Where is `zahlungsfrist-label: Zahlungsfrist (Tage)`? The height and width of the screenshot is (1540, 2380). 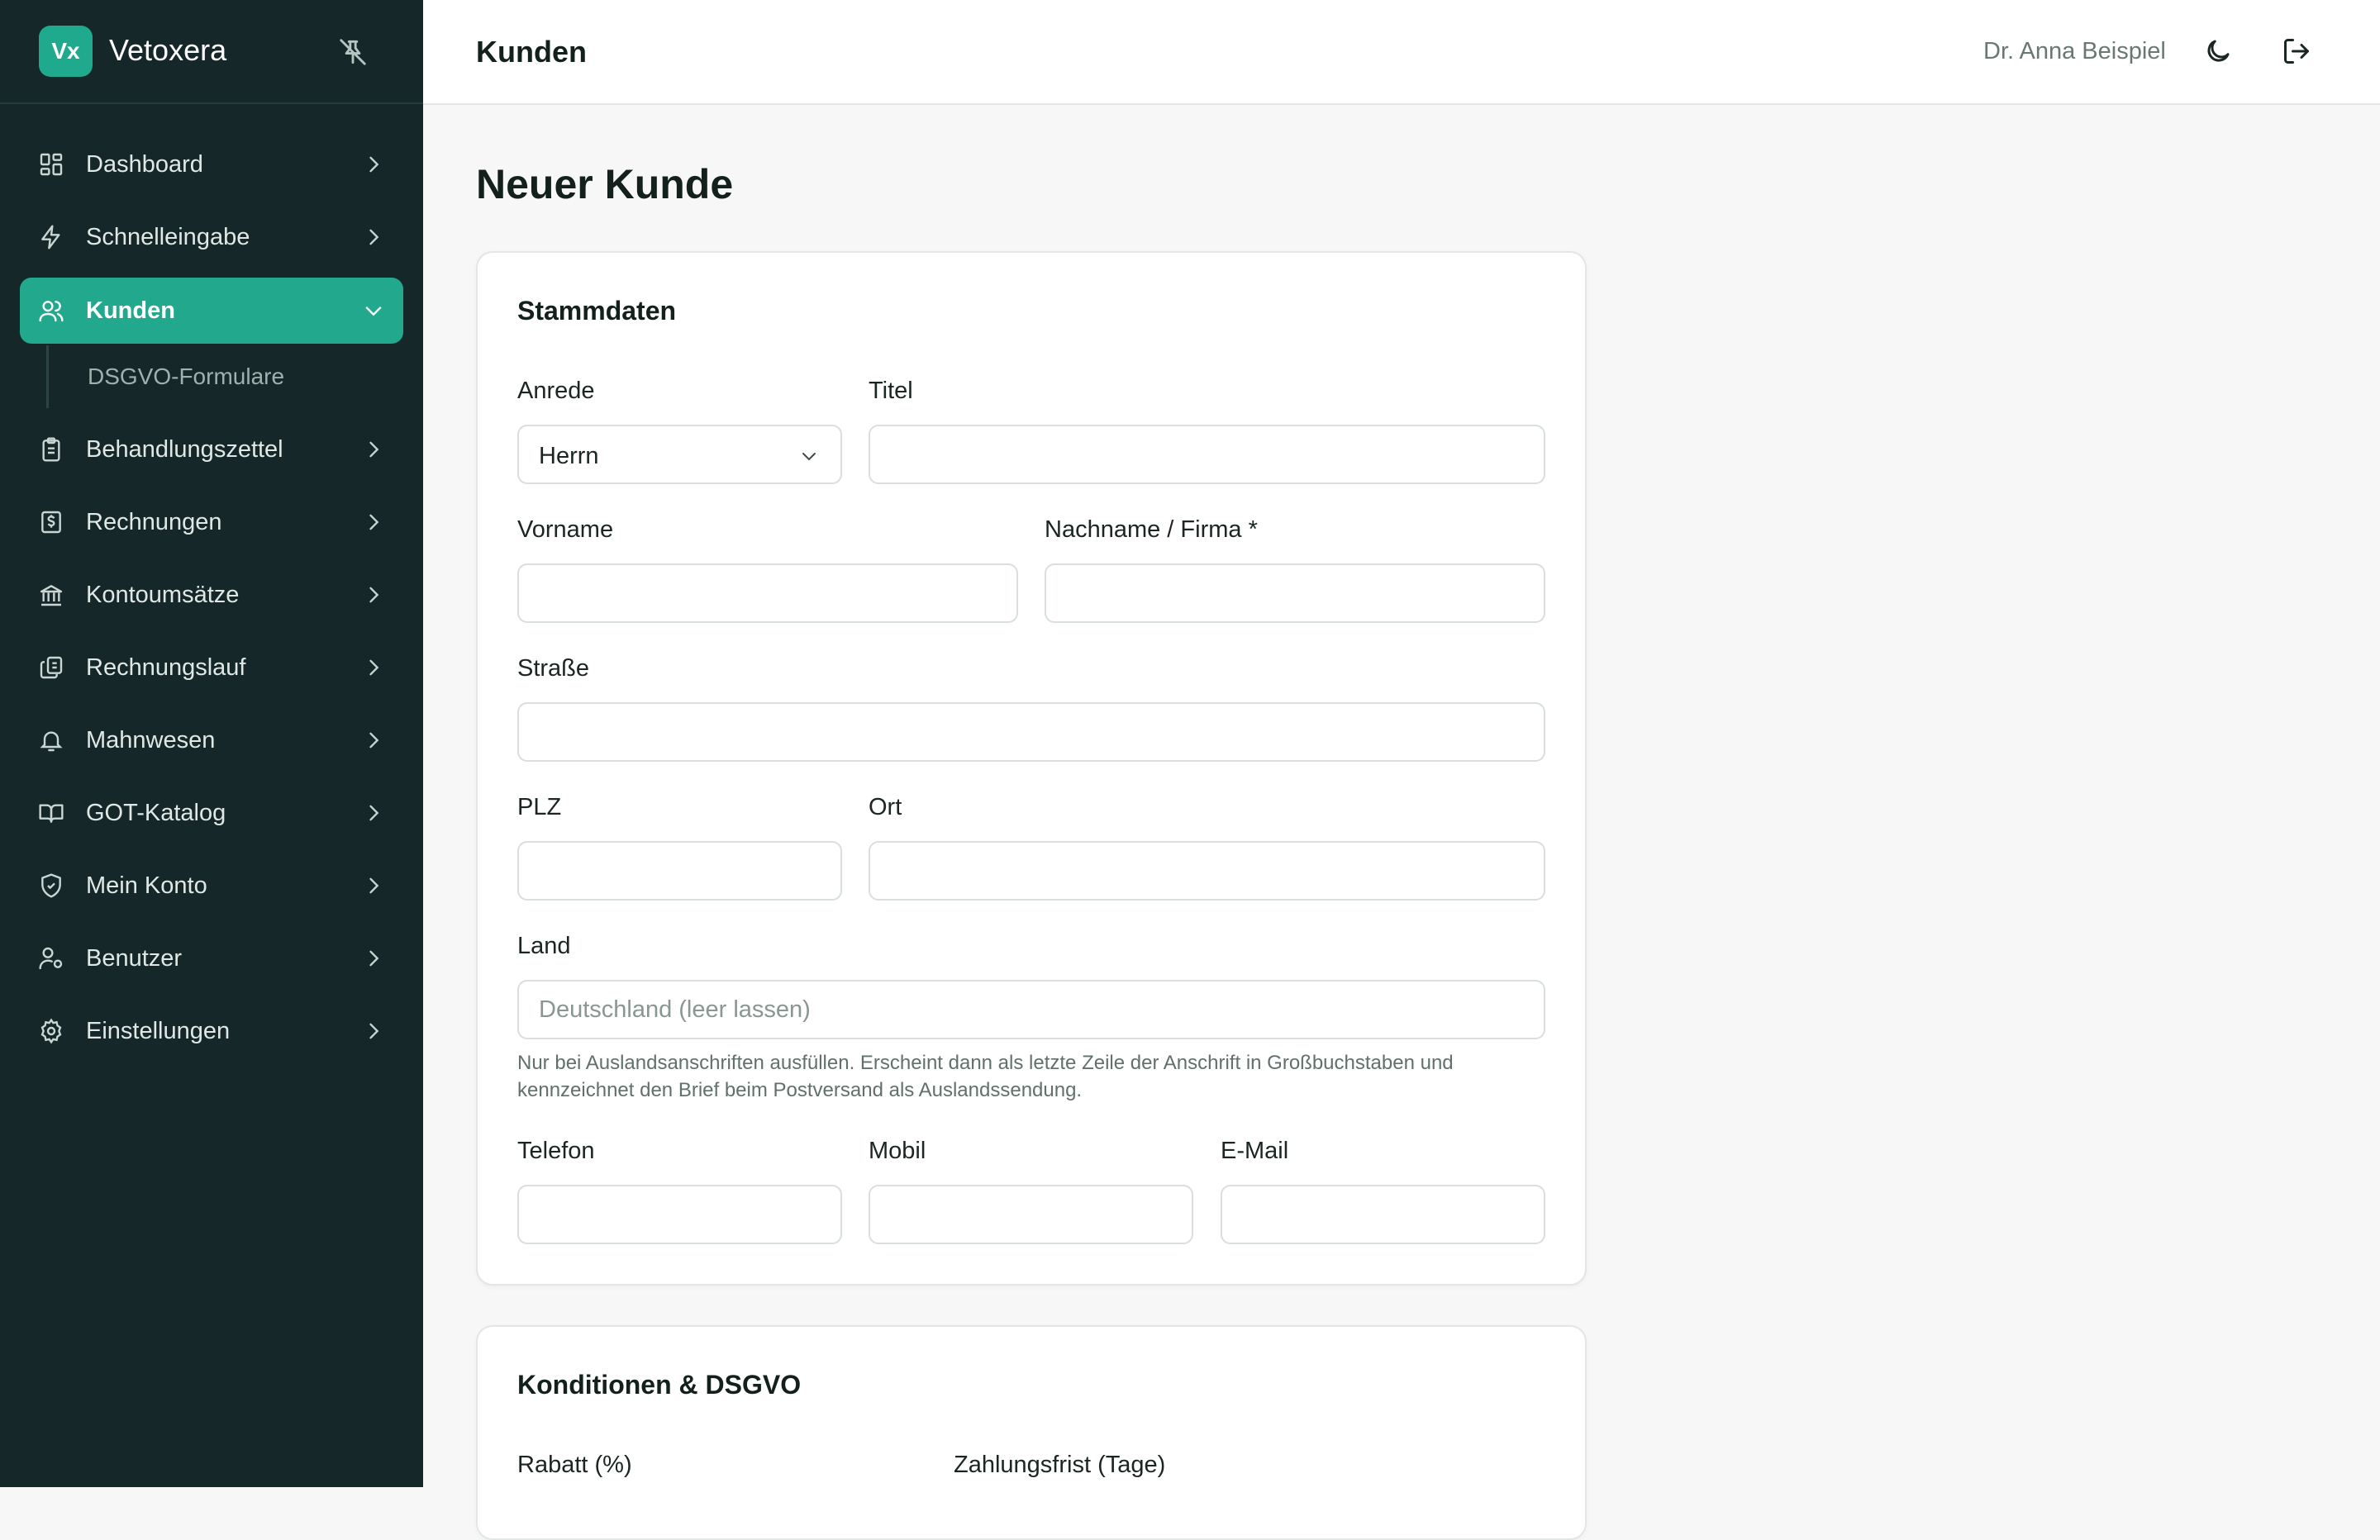 zahlungsfrist-label: Zahlungsfrist (Tage) is located at coordinates (1060, 1465).